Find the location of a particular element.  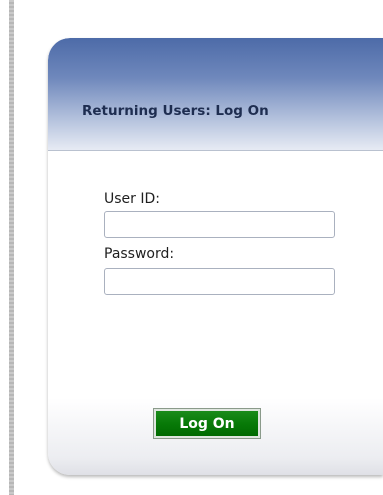

log-on-button: Log On is located at coordinates (207, 423).